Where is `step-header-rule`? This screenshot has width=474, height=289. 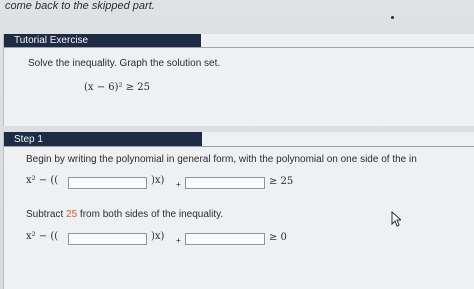
step-header-rule is located at coordinates (239, 146).